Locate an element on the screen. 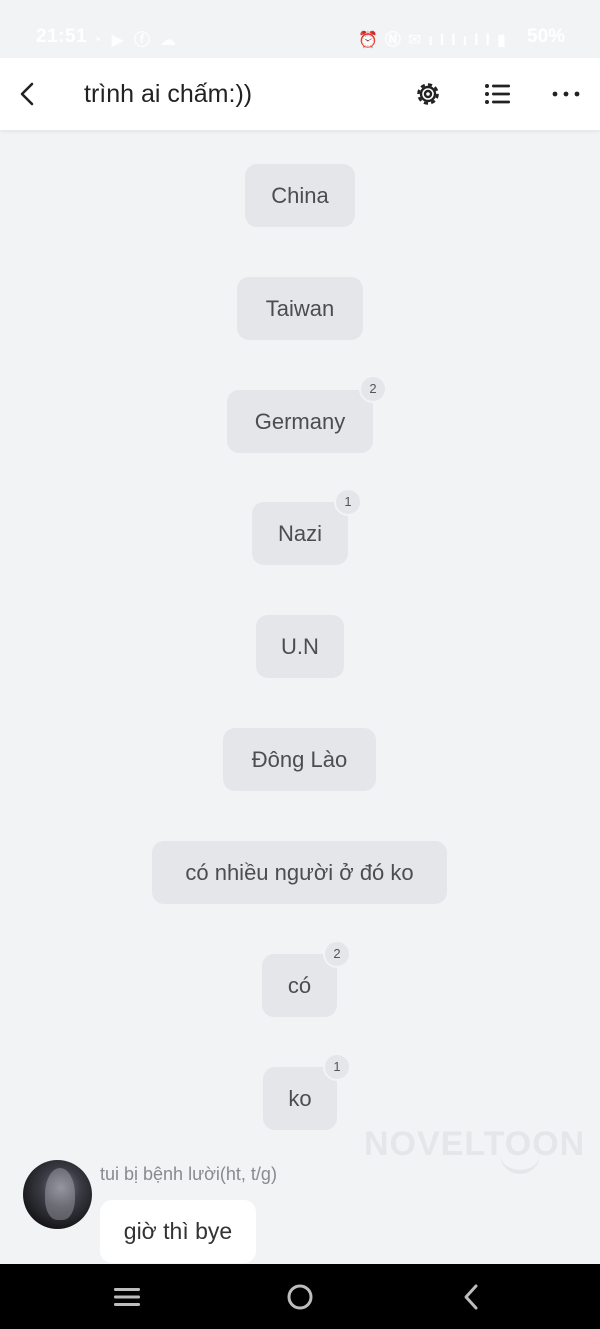 The image size is (600, 1329). message-chip-question: có nhiều người ở đó ko is located at coordinates (299, 872).